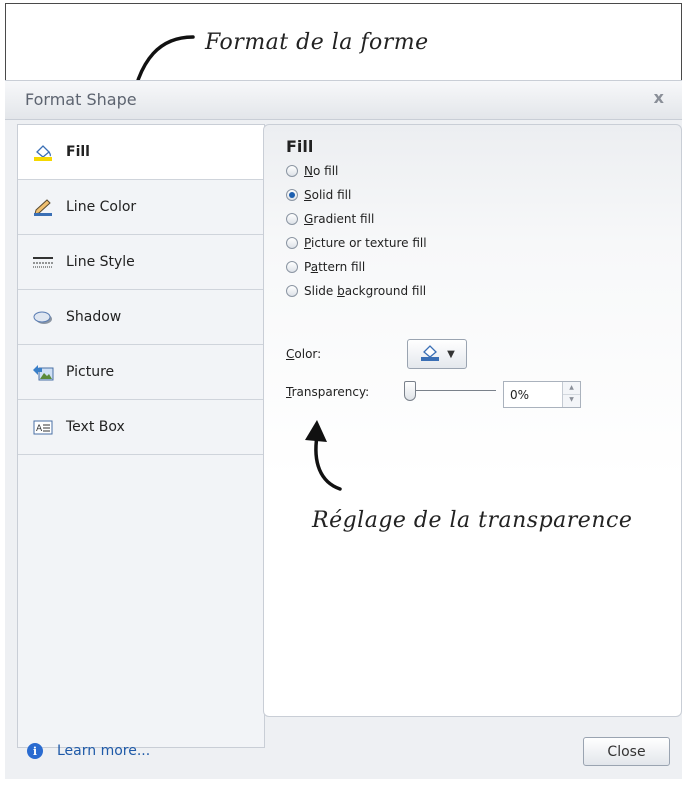 This screenshot has width=689, height=785. I want to click on fill-option-slide-background-fill: Slide background fill, so click(356, 291).